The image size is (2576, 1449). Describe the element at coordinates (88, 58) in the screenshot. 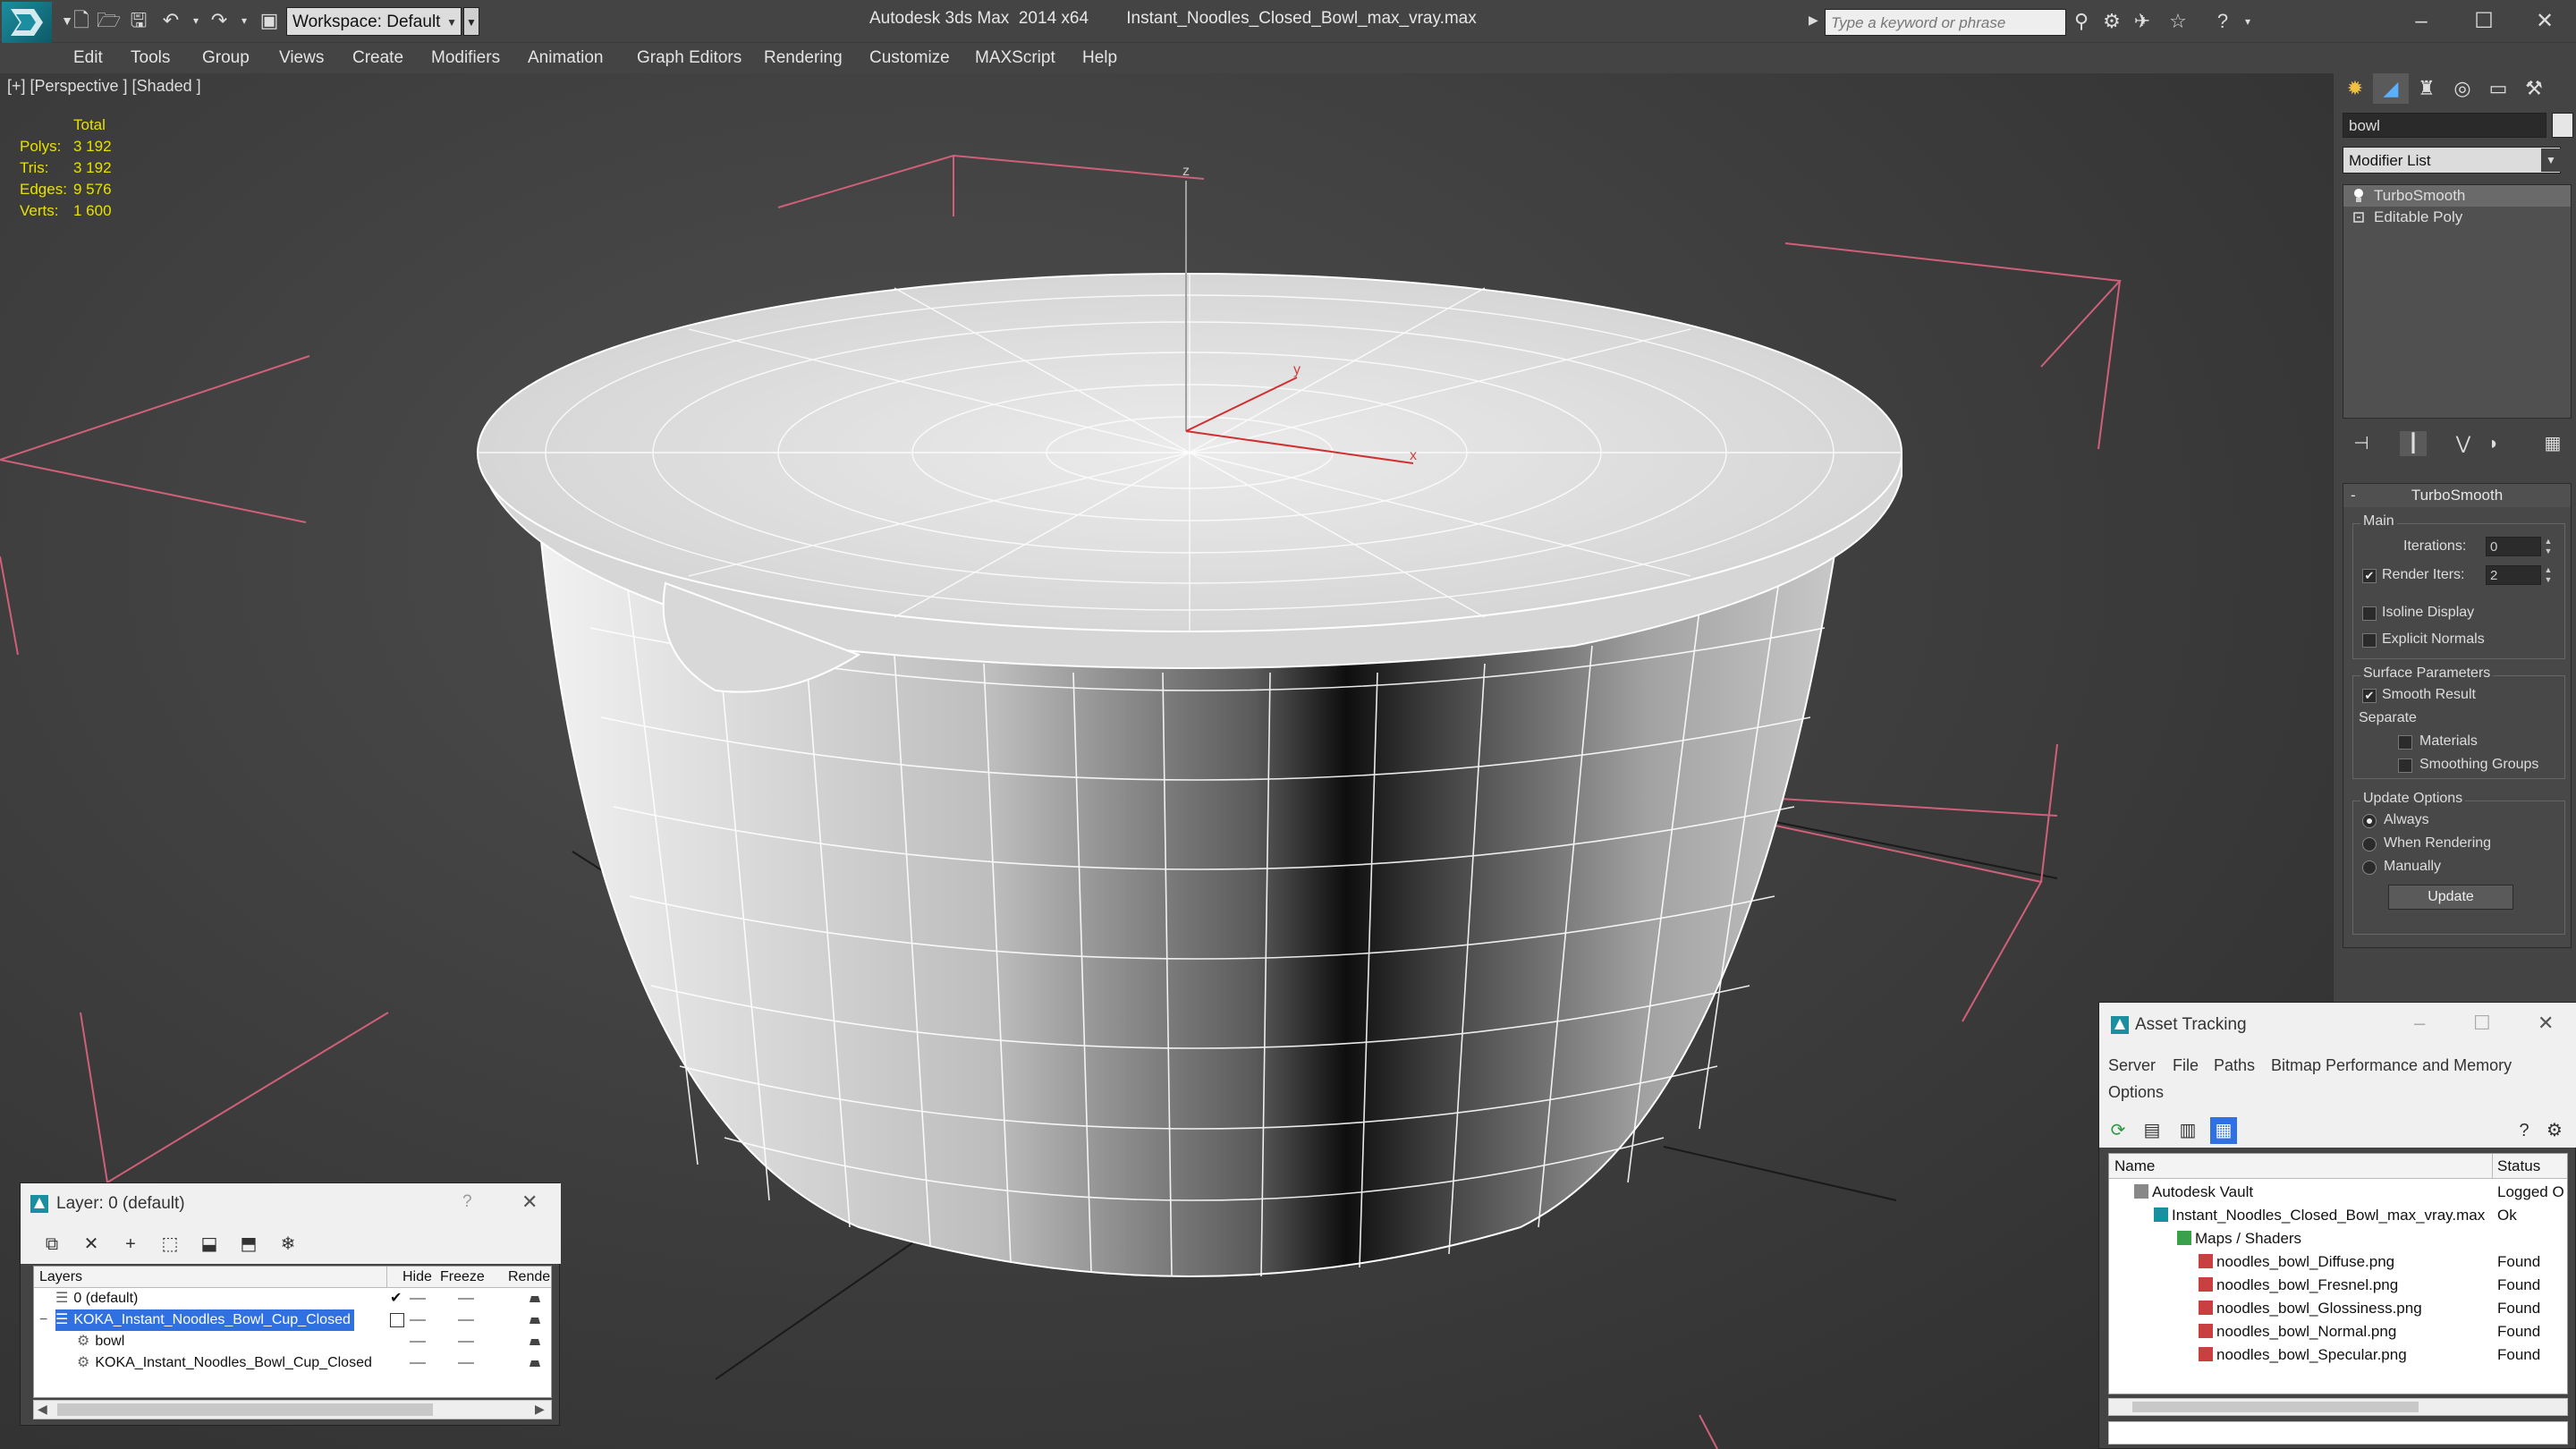

I see `menu-edit: Edit` at that location.